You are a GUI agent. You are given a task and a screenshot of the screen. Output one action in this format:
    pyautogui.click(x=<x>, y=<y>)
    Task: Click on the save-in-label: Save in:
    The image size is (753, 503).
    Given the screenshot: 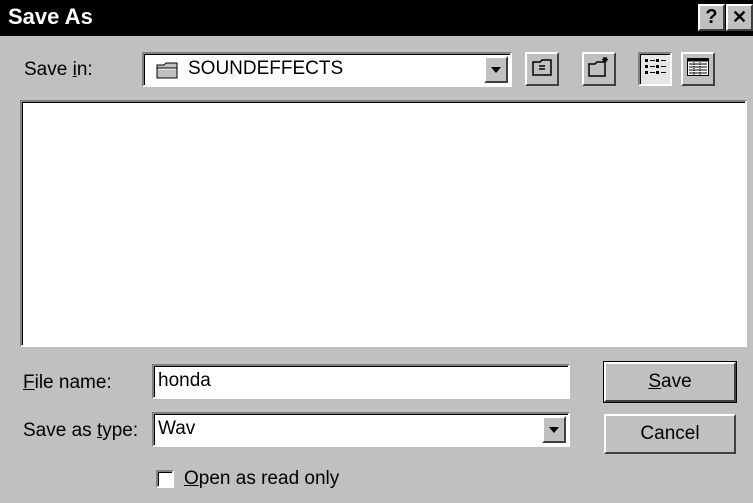 What is the action you would take?
    pyautogui.click(x=58, y=69)
    